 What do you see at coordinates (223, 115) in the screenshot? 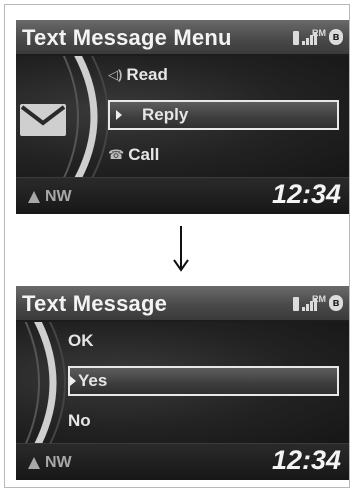
I see `menu-item-reply: Reply` at bounding box center [223, 115].